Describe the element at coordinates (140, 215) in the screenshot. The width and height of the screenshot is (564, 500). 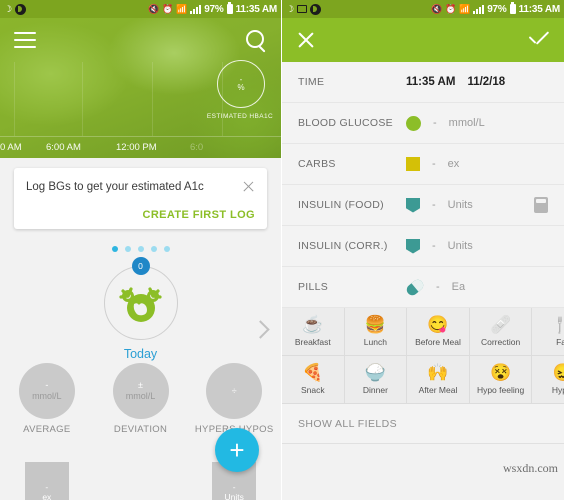
I see `create-first-log-button: CREATE FIRST LOG` at that location.